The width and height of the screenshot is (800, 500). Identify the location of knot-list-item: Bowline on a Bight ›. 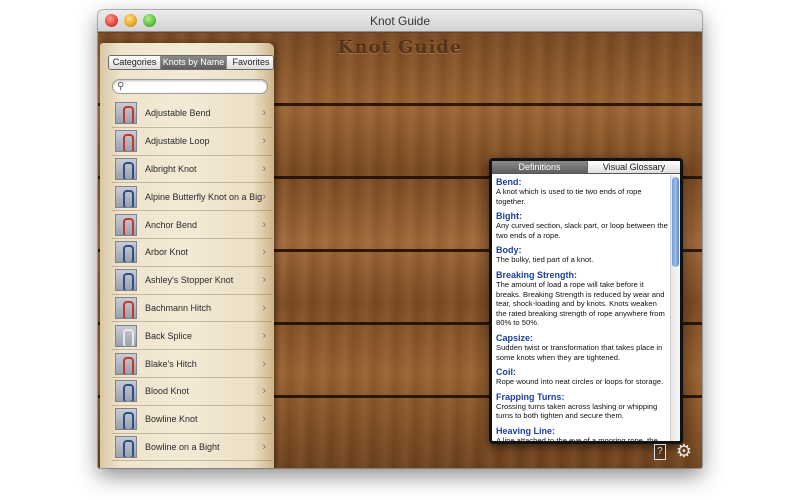
(192, 448).